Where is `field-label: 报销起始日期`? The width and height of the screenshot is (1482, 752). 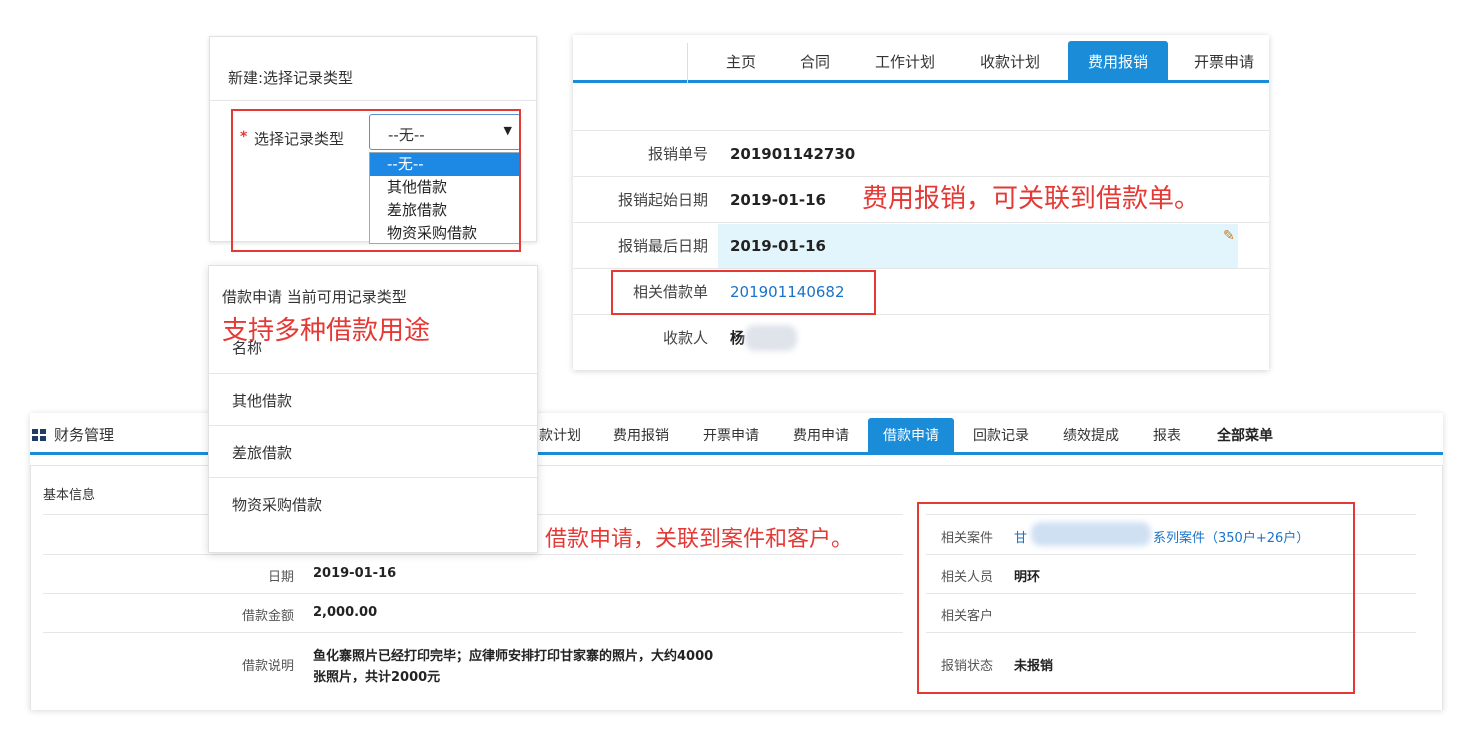 field-label: 报销起始日期 is located at coordinates (662, 200).